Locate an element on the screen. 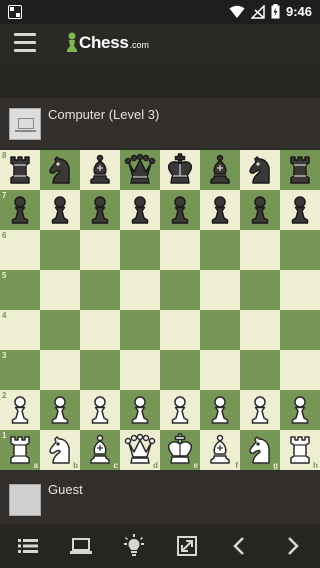  computer-settings-button is located at coordinates (81, 546).